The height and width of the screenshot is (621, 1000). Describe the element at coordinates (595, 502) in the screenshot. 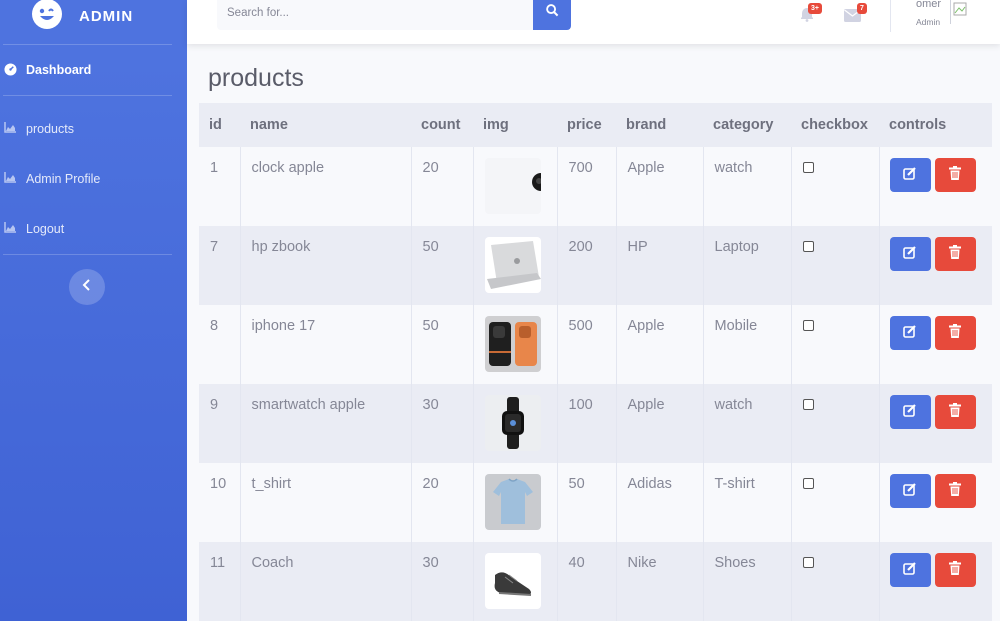

I see `table-row: 10 t_shirt 20 50 Adidas T-shirt` at that location.